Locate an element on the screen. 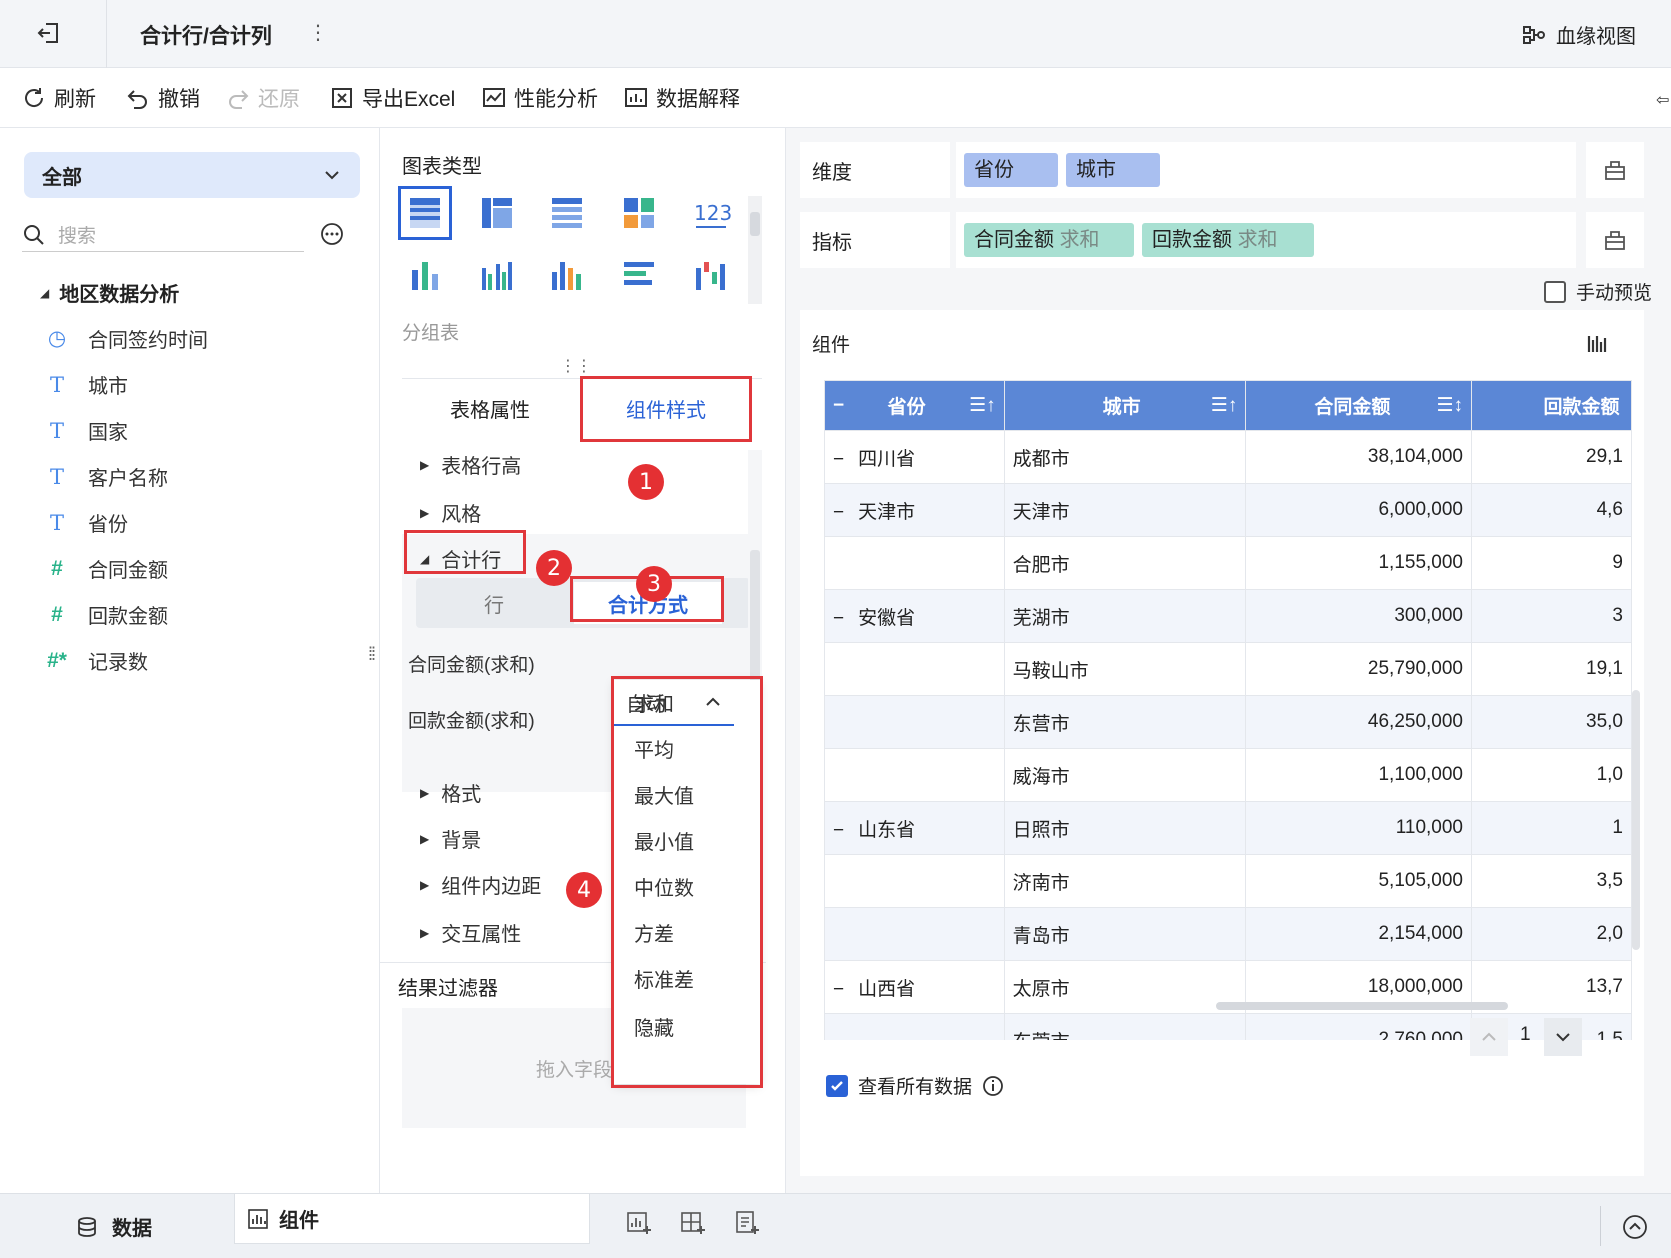 This screenshot has width=1671, height=1258. prop-row-height: ▶ 表格行高 is located at coordinates (470, 464).